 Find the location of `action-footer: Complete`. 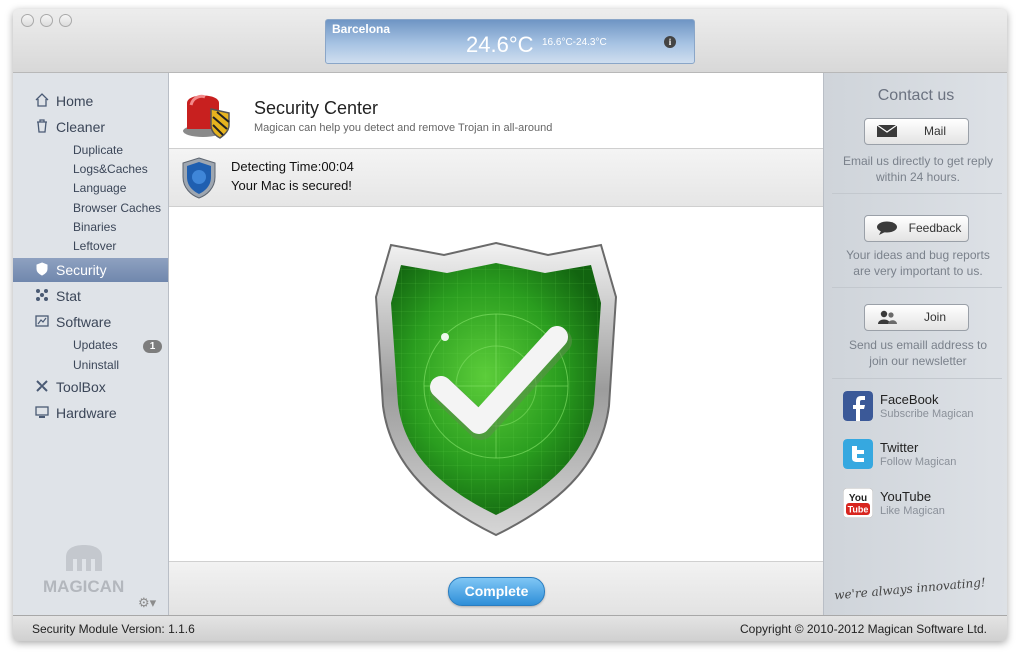

action-footer: Complete is located at coordinates (496, 588).